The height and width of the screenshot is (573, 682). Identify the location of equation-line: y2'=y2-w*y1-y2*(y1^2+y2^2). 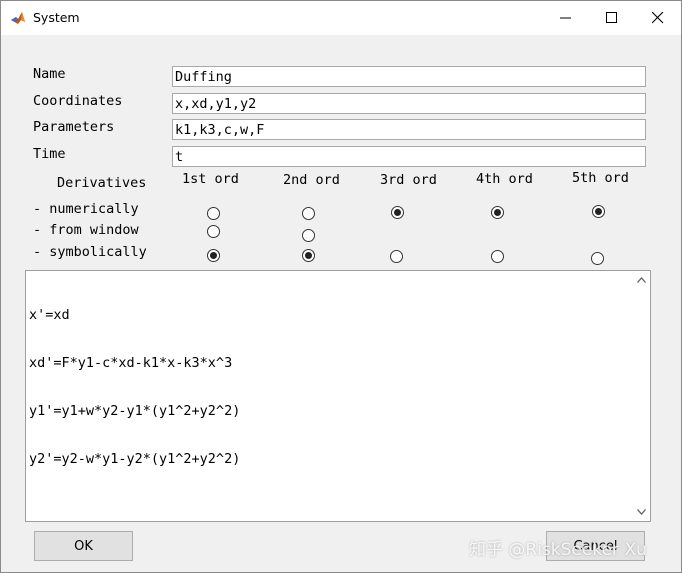
(135, 459).